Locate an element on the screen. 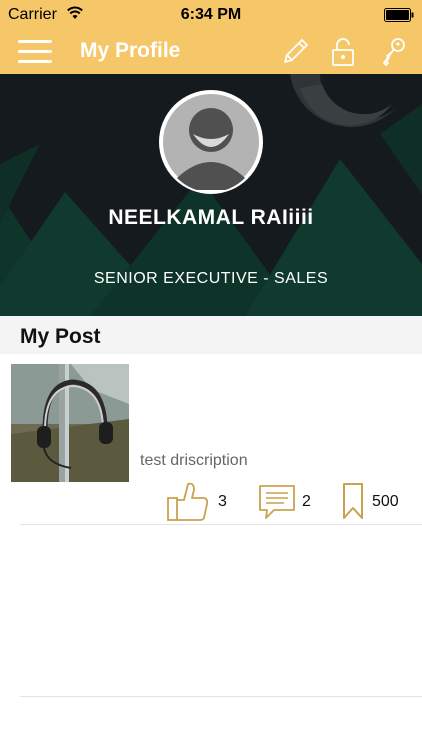 The image size is (422, 750). comment-icon is located at coordinates (277, 501).